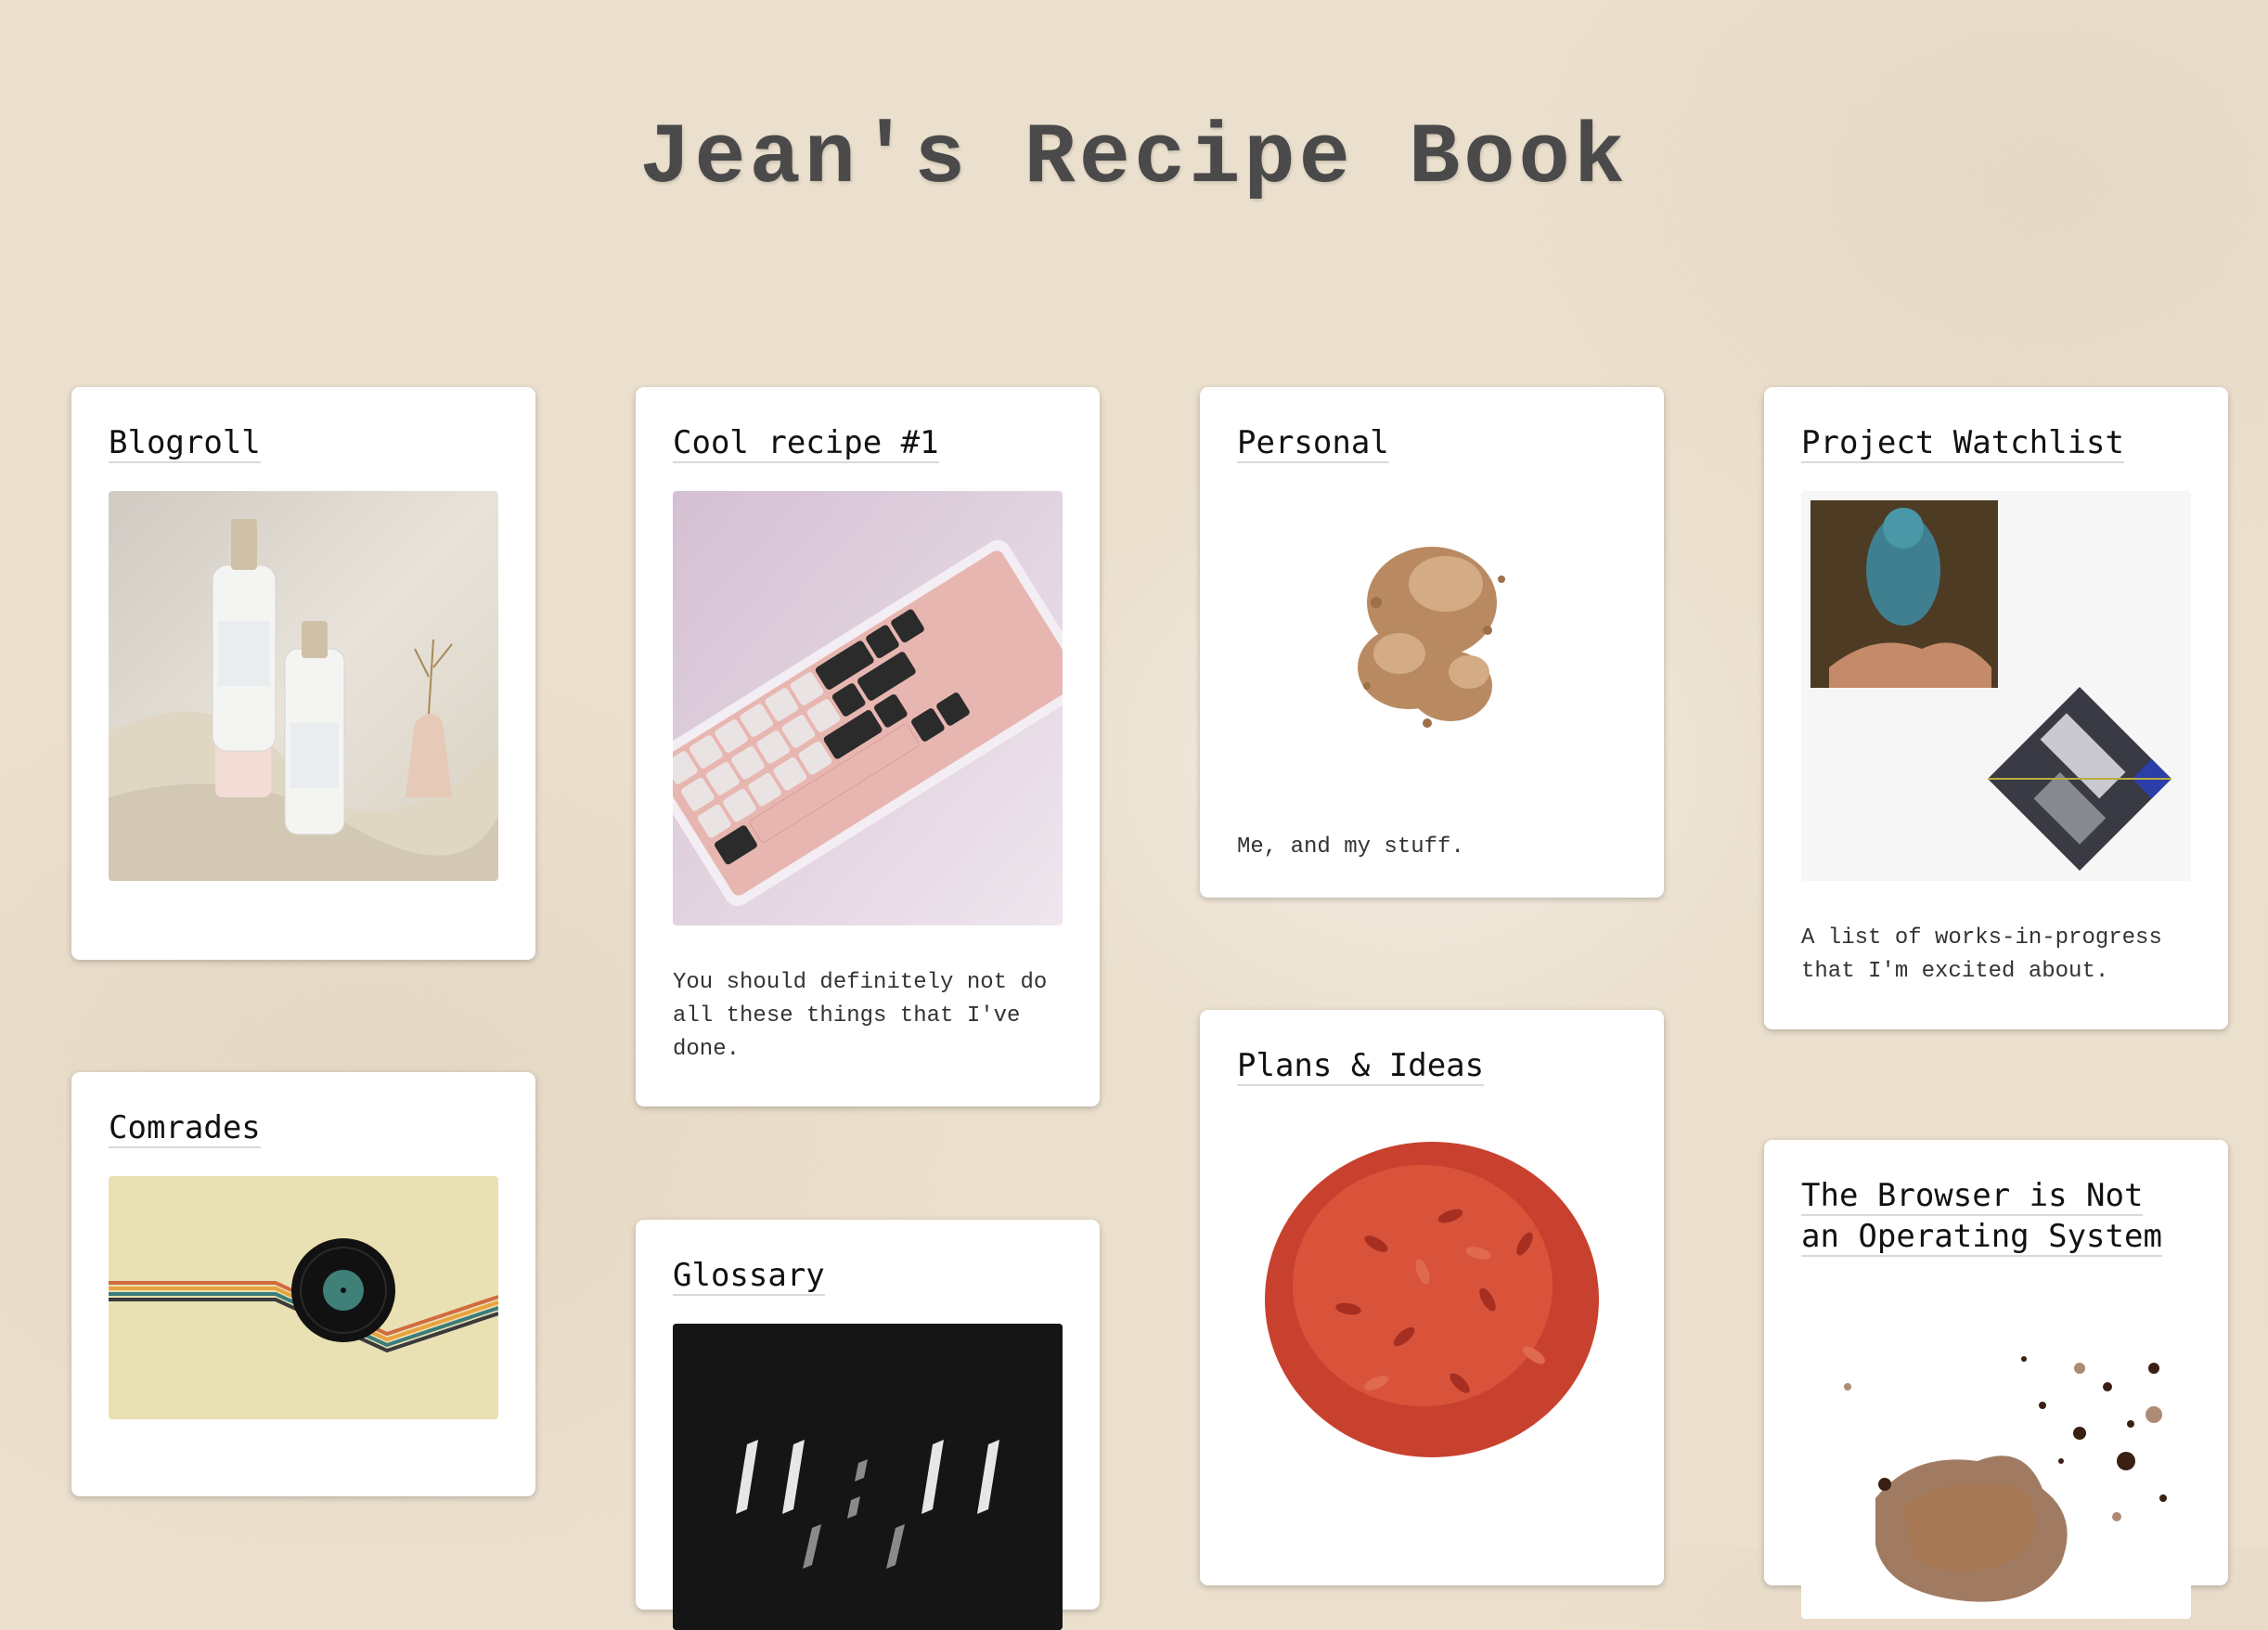 The image size is (2268, 1630). Describe the element at coordinates (1996, 1216) in the screenshot. I see `card-title: The Browser is Not an Operating System` at that location.